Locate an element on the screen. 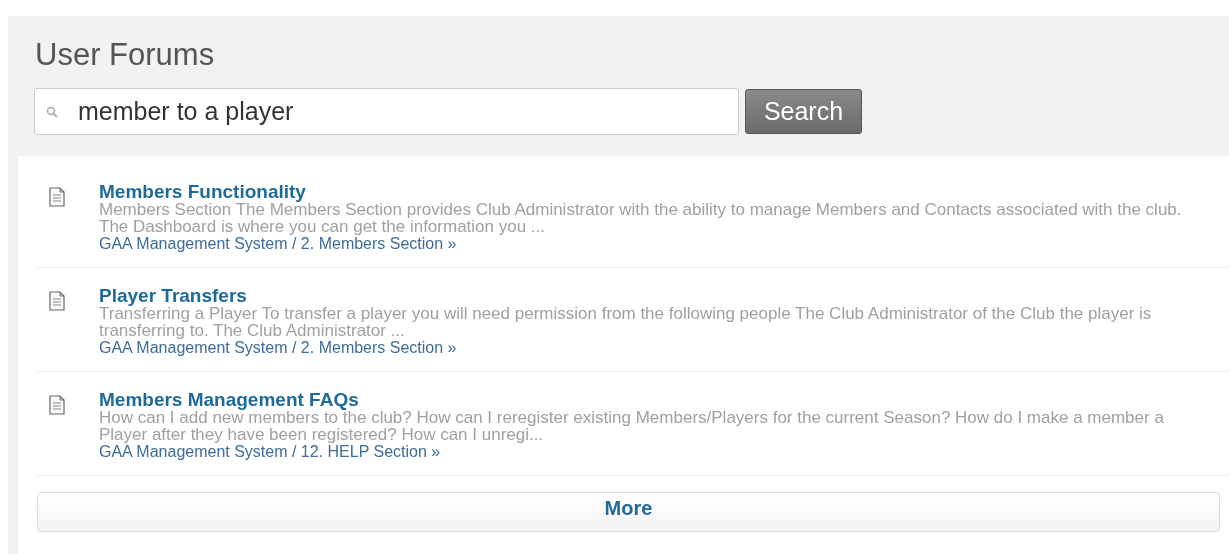 This screenshot has width=1229, height=554. search-button: Search is located at coordinates (803, 111).